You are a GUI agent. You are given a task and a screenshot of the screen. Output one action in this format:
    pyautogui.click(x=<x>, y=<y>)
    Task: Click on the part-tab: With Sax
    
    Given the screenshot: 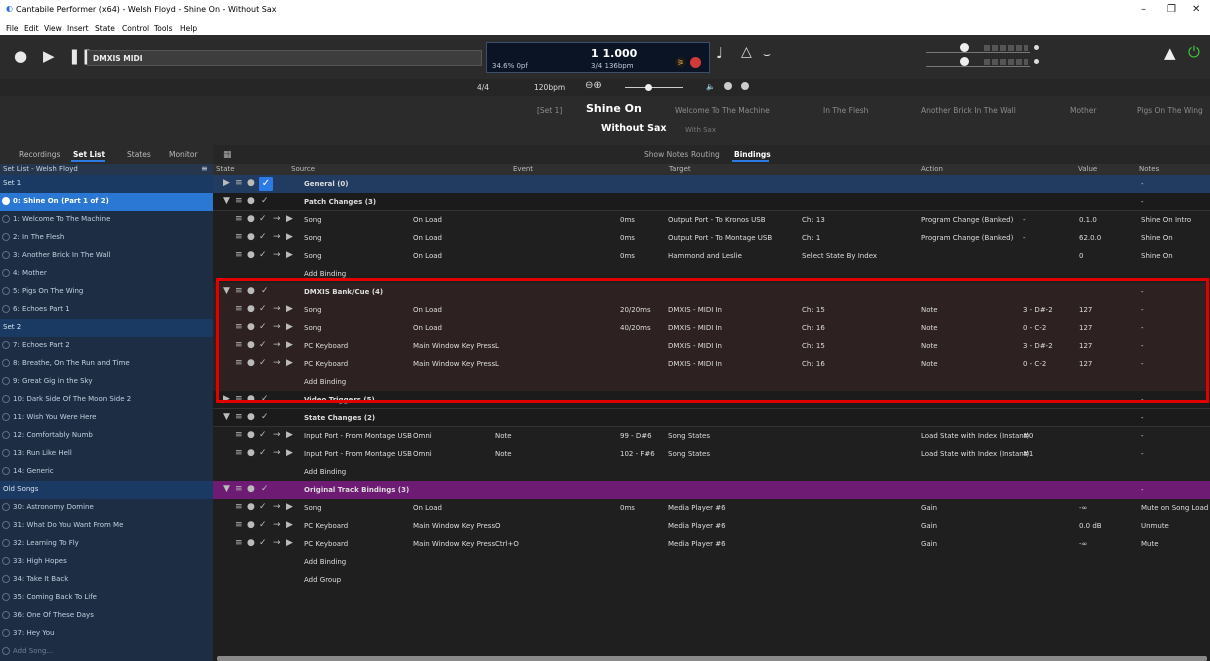 What is the action you would take?
    pyautogui.click(x=700, y=130)
    